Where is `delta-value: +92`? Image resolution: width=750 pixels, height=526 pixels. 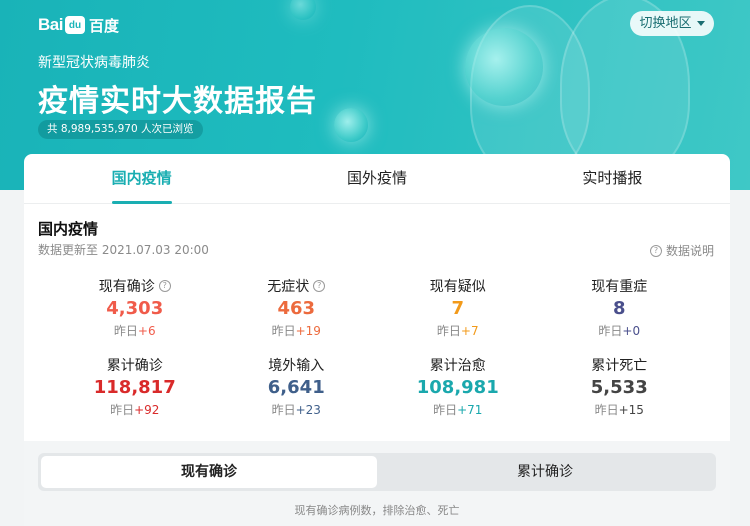 delta-value: +92 is located at coordinates (147, 410).